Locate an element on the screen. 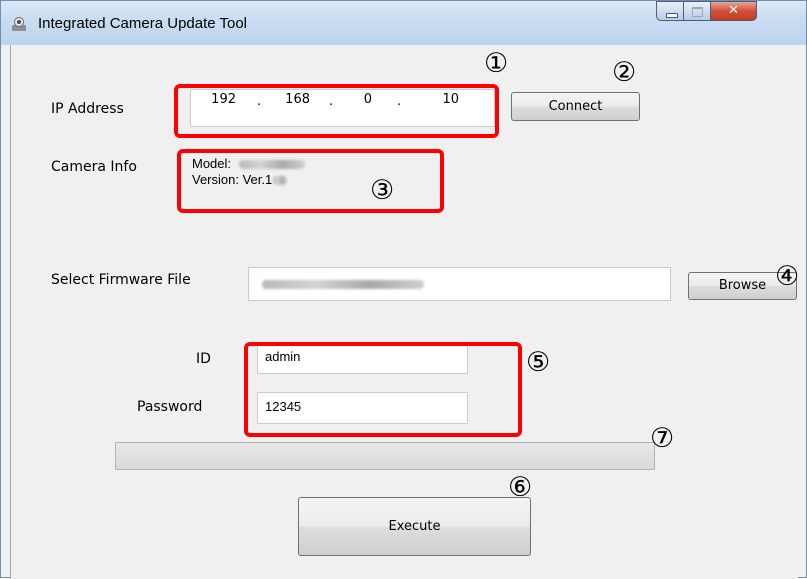 This screenshot has width=807, height=579. close-icon: ✕ is located at coordinates (733, 10).